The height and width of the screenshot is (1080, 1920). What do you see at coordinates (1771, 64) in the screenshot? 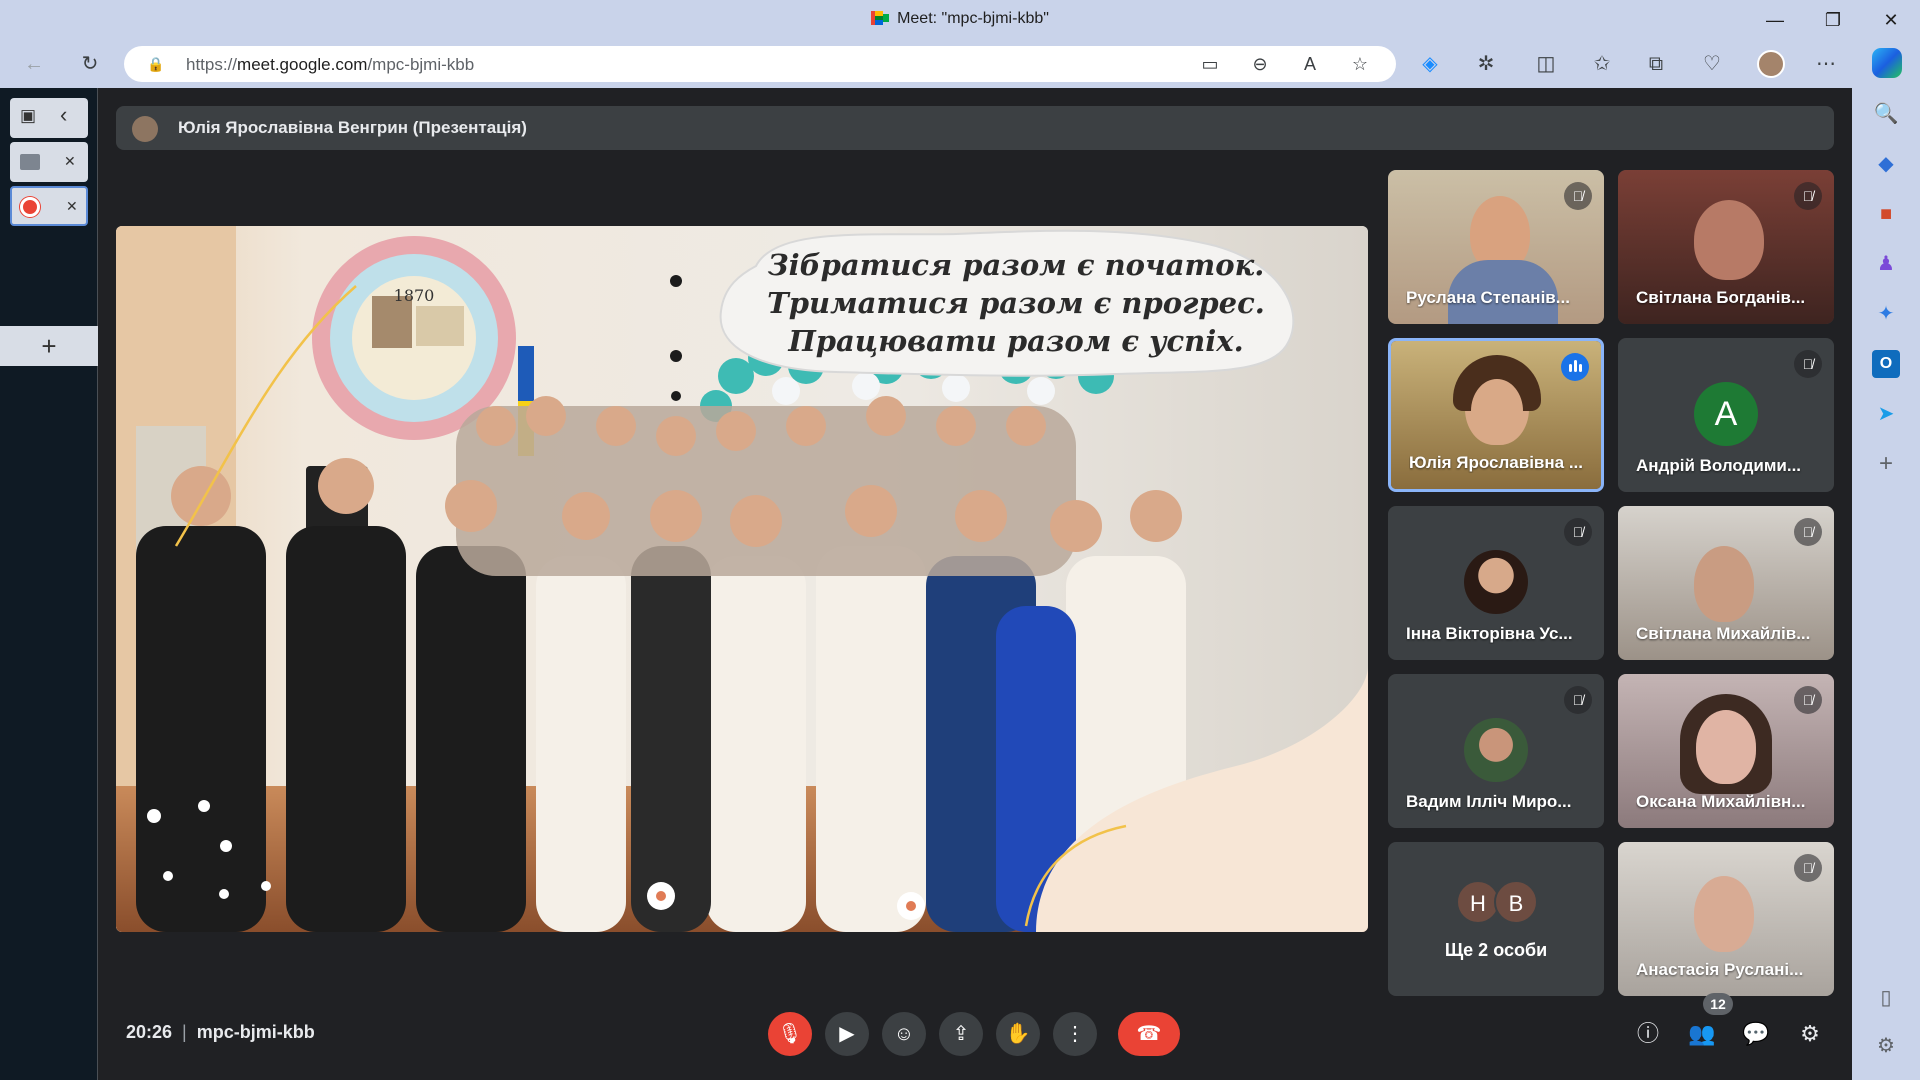
I see `profile-avatar` at bounding box center [1771, 64].